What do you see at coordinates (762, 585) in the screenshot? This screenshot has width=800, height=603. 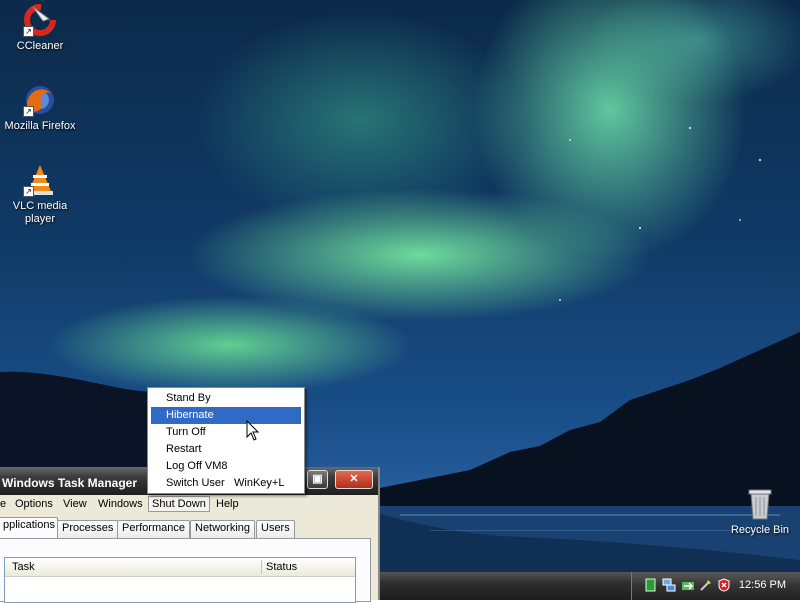 I see `taskbar-clock: 12:56 PM` at bounding box center [762, 585].